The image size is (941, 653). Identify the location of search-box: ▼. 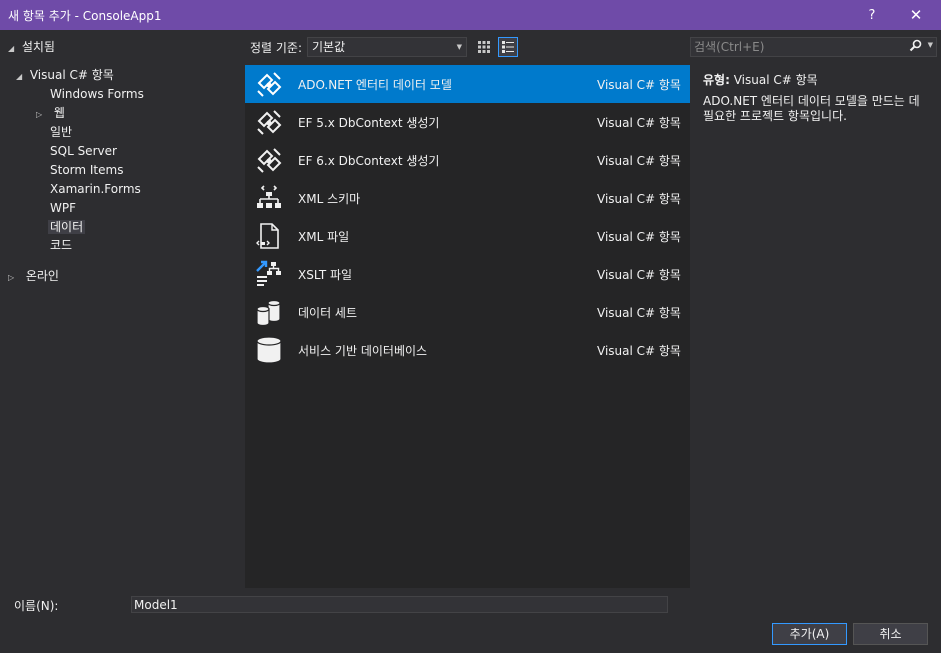
(813, 47).